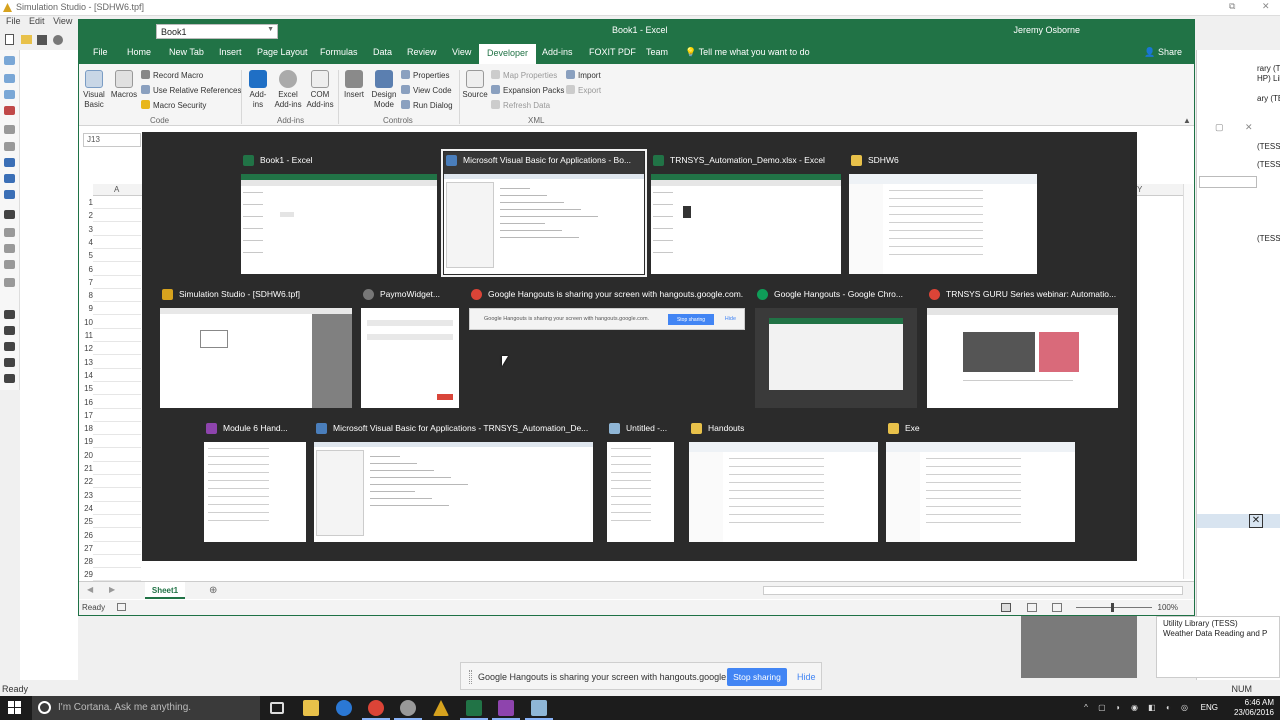 This screenshot has width=1280, height=720. Describe the element at coordinates (86, 535) in the screenshot. I see `row-header: 26` at that location.